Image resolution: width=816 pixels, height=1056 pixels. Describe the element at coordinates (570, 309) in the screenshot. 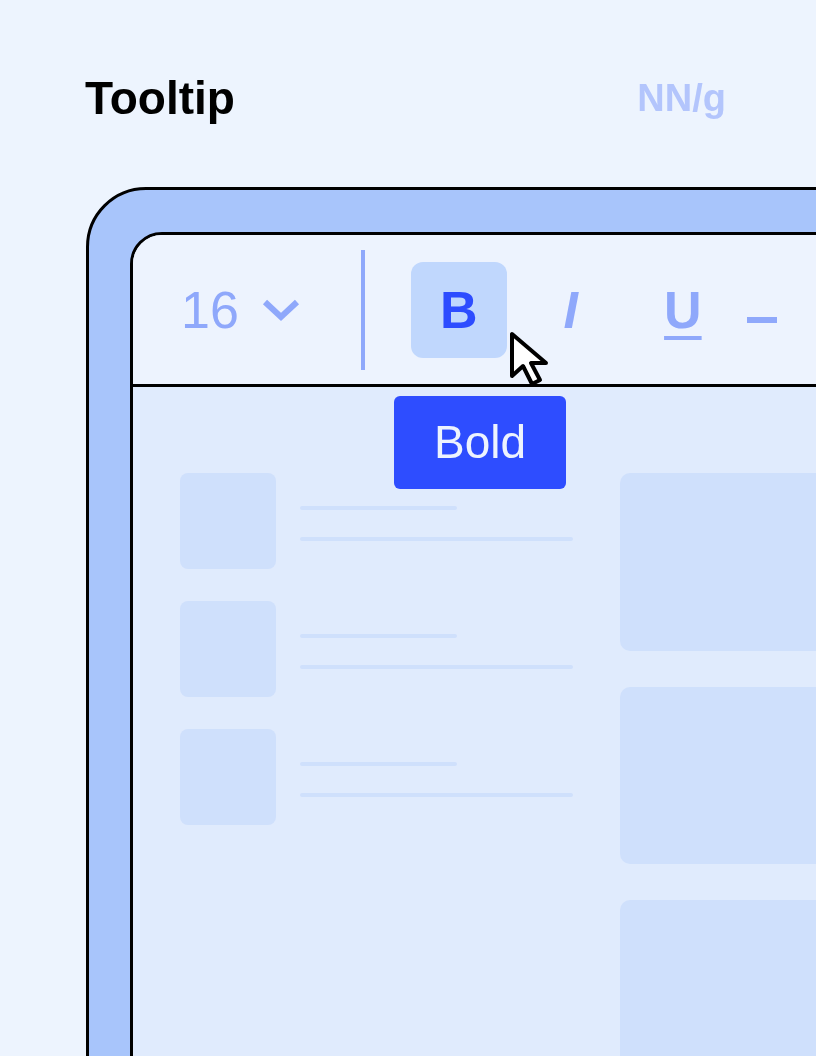

I see `format-button: I` at that location.